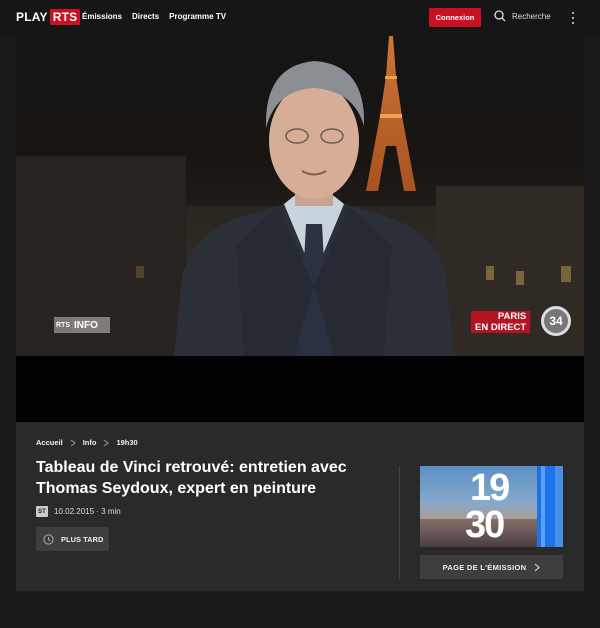  What do you see at coordinates (90, 442) in the screenshot?
I see `breadcrumb-info: Info` at bounding box center [90, 442].